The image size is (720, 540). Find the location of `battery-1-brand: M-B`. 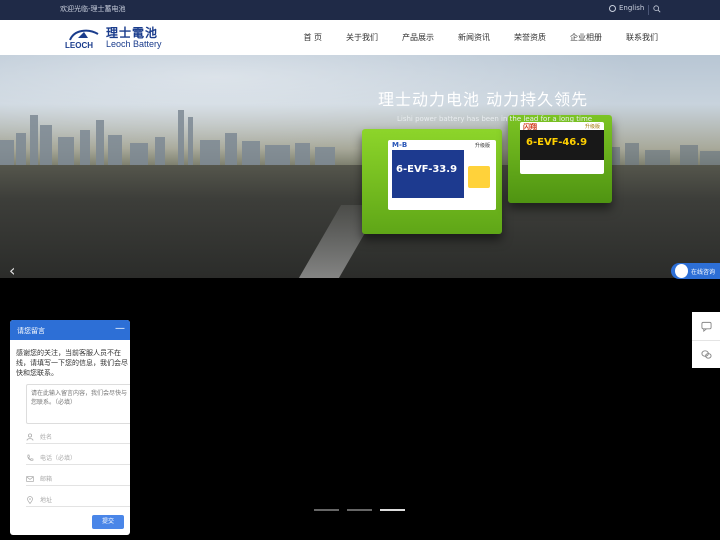

battery-1-brand: M-B is located at coordinates (400, 145).